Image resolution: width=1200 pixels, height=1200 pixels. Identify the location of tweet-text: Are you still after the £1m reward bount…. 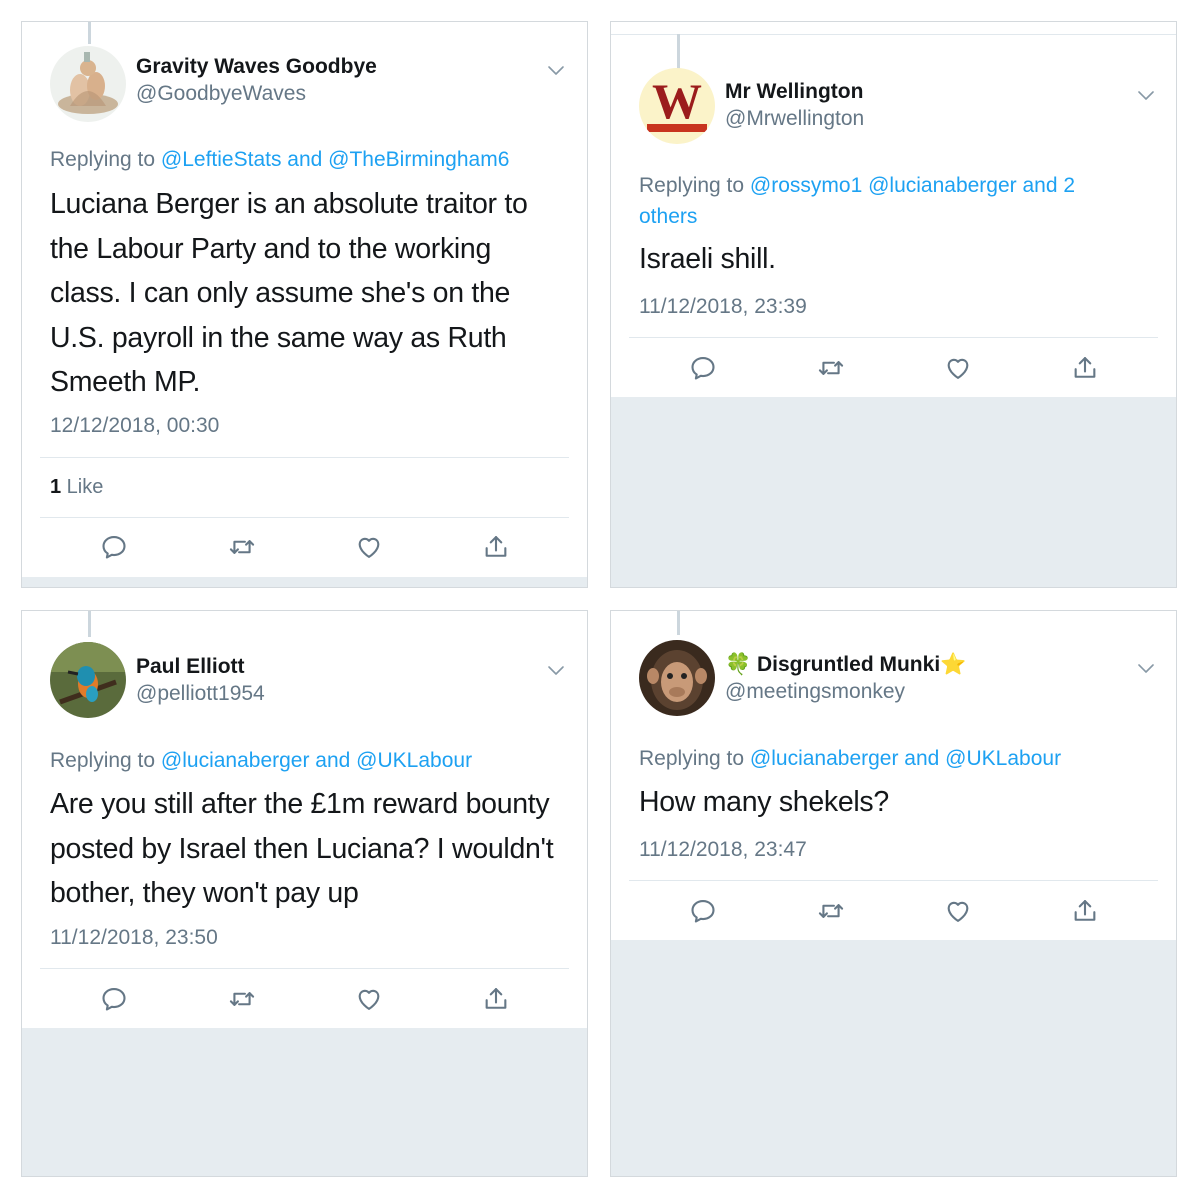
(302, 848).